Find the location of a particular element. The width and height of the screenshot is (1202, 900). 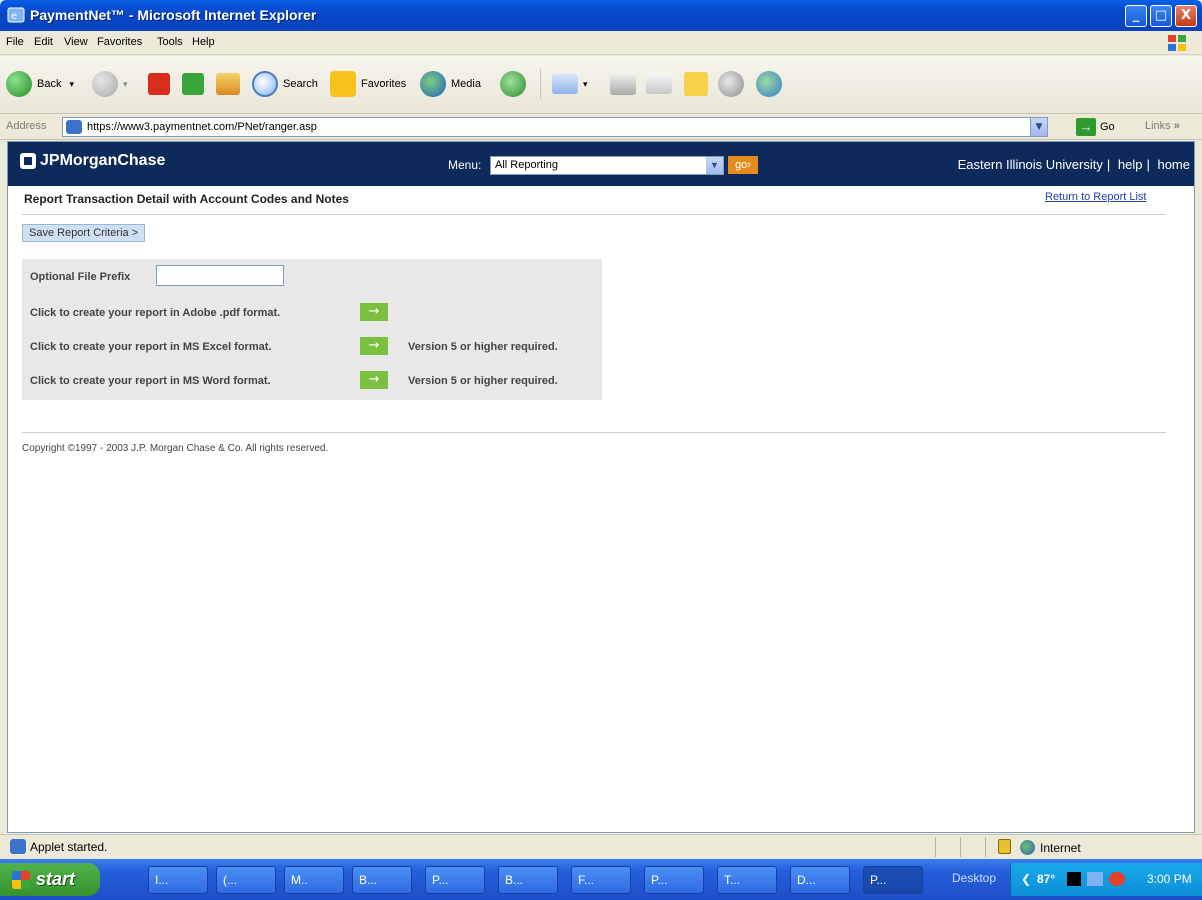

zone-label: Internet is located at coordinates (1060, 847).